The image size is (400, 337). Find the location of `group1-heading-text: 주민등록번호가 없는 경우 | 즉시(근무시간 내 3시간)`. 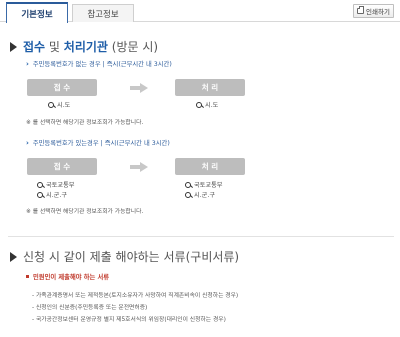

group1-heading-text: 주민등록번호가 없는 경우 | 즉시(근무시간 내 3시간) is located at coordinates (102, 64).